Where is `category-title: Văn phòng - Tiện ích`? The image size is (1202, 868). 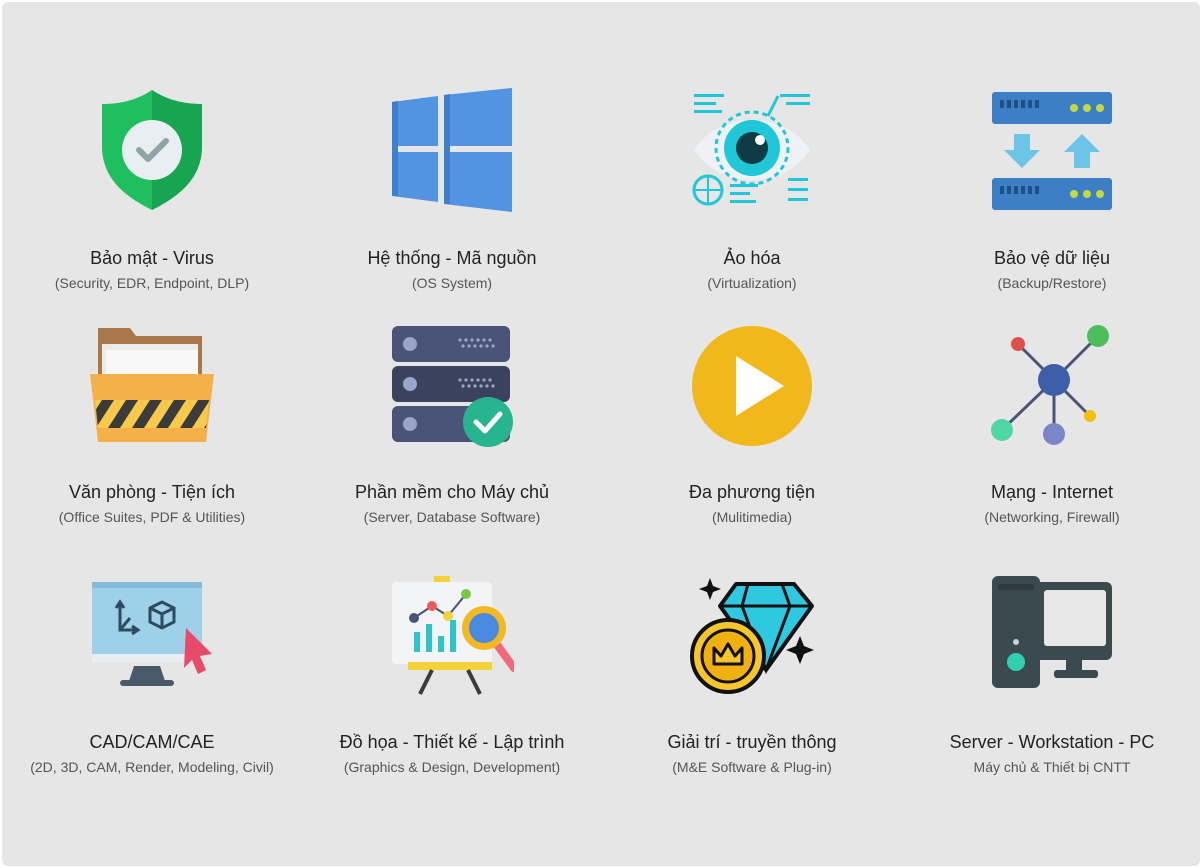
category-title: Văn phòng - Tiện ích is located at coordinates (152, 492).